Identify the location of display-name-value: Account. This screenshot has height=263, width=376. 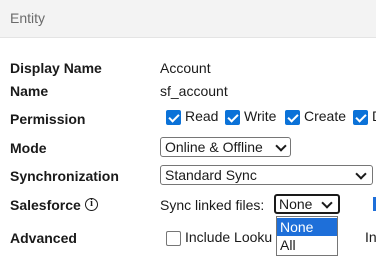
(185, 68).